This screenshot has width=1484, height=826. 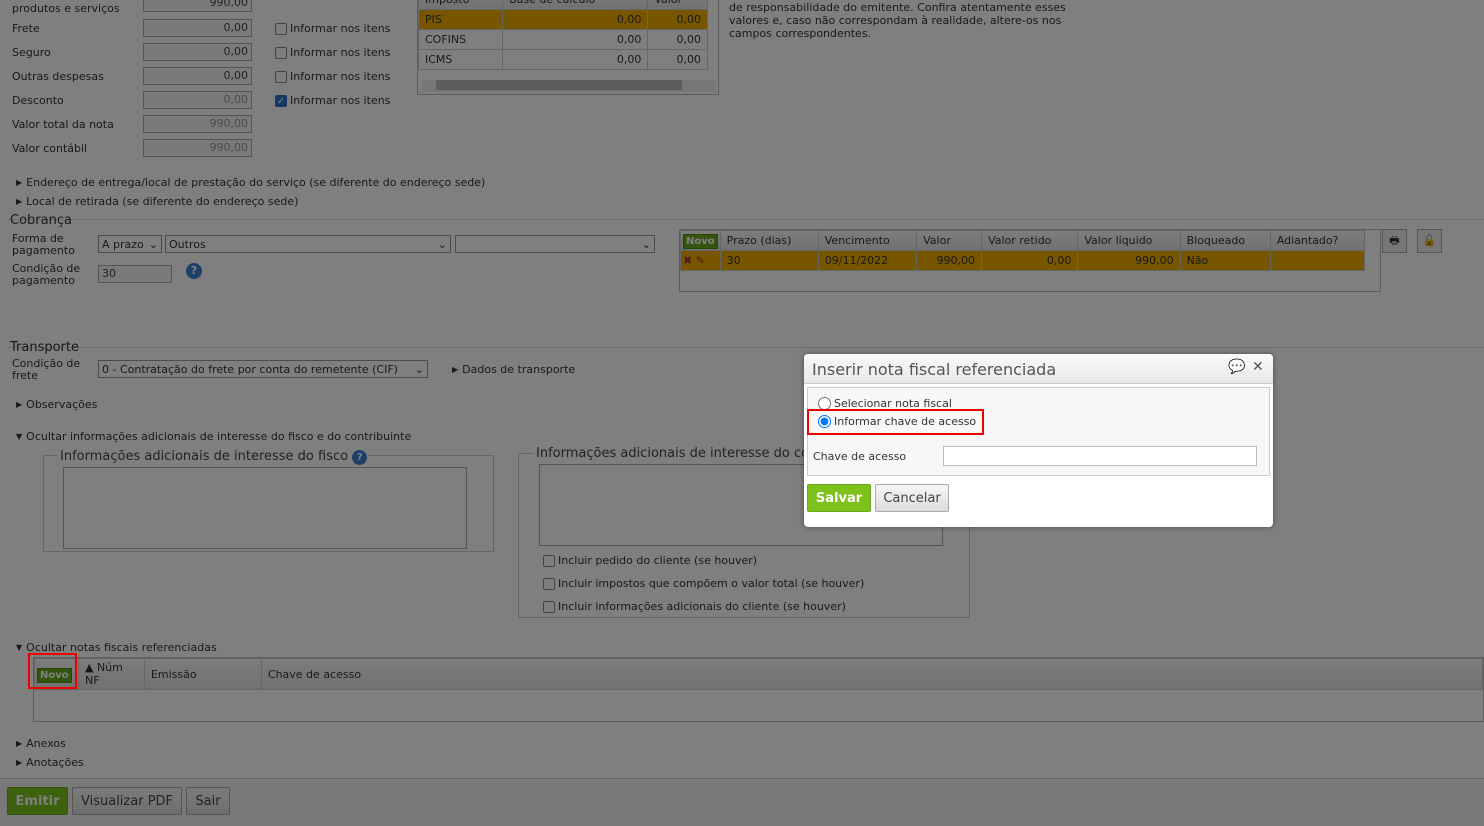 What do you see at coordinates (839, 498) in the screenshot?
I see `salvar-button: Salvar` at bounding box center [839, 498].